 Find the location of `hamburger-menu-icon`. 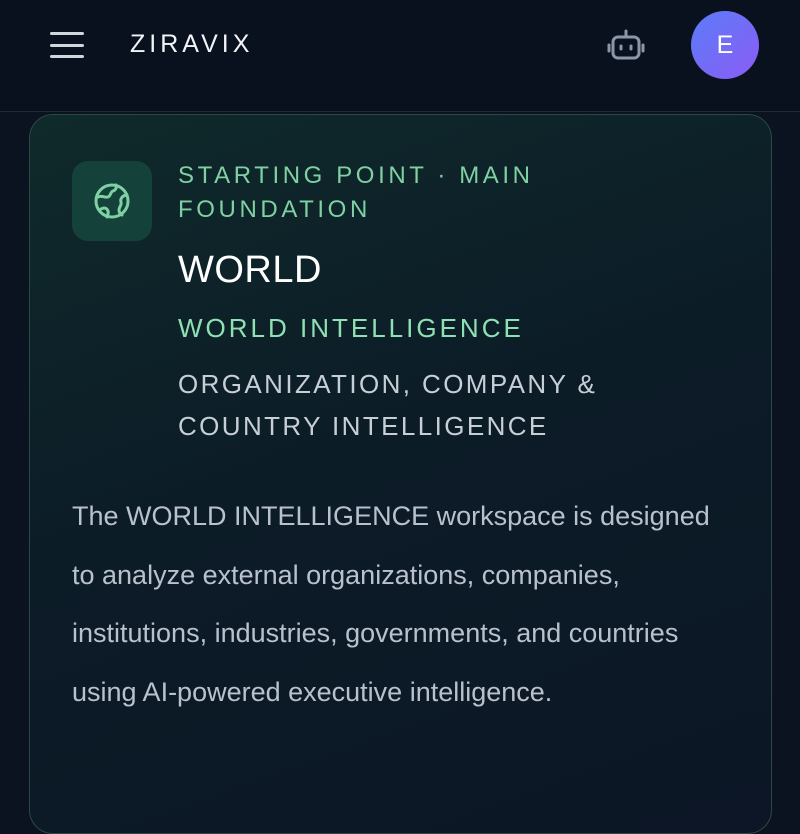

hamburger-menu-icon is located at coordinates (67, 45).